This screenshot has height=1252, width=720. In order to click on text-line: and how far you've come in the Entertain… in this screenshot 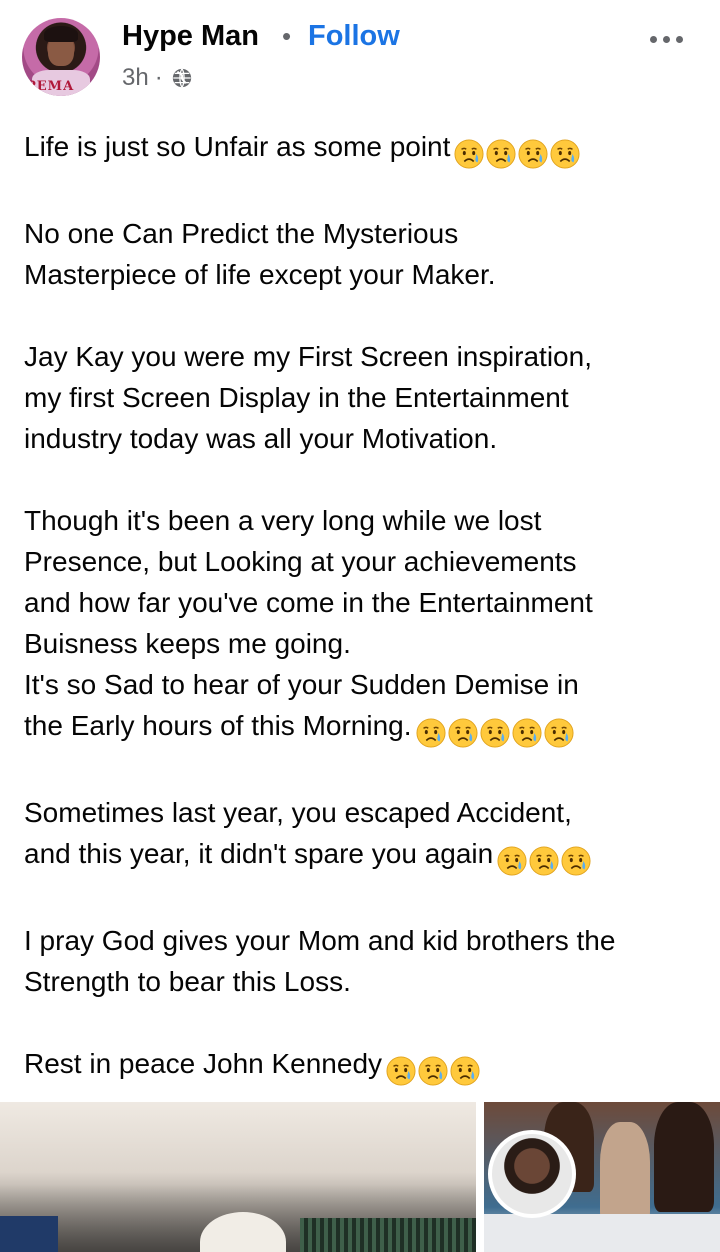, I will do `click(308, 602)`.